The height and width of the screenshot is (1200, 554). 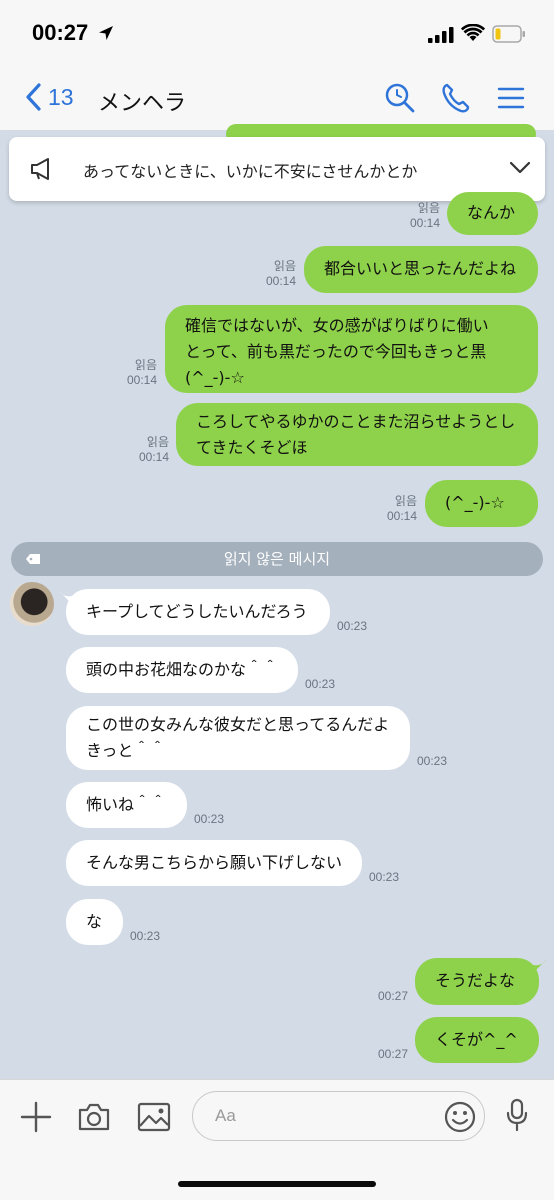 What do you see at coordinates (517, 1115) in the screenshot?
I see `microphone-icon` at bounding box center [517, 1115].